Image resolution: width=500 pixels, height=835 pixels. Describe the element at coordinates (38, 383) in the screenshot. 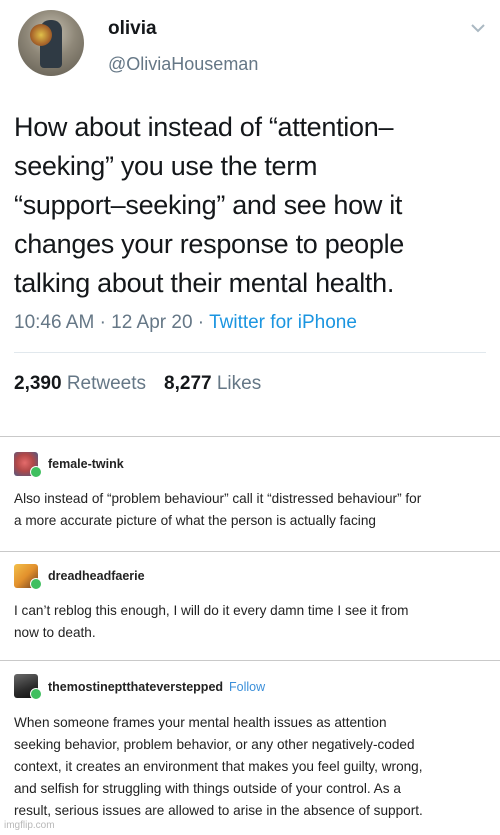

I see `retweets-count: 2,390` at that location.